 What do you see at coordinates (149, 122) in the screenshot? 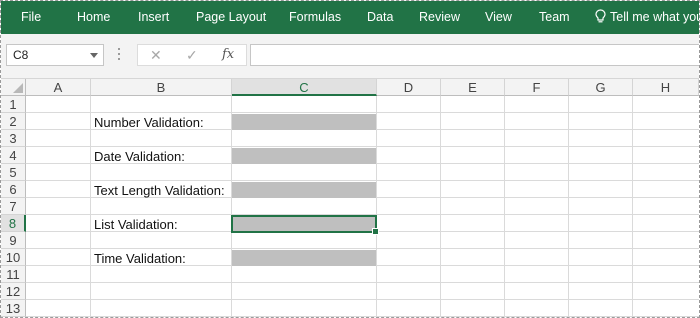
I see `cell-b2: Number Validation:` at bounding box center [149, 122].